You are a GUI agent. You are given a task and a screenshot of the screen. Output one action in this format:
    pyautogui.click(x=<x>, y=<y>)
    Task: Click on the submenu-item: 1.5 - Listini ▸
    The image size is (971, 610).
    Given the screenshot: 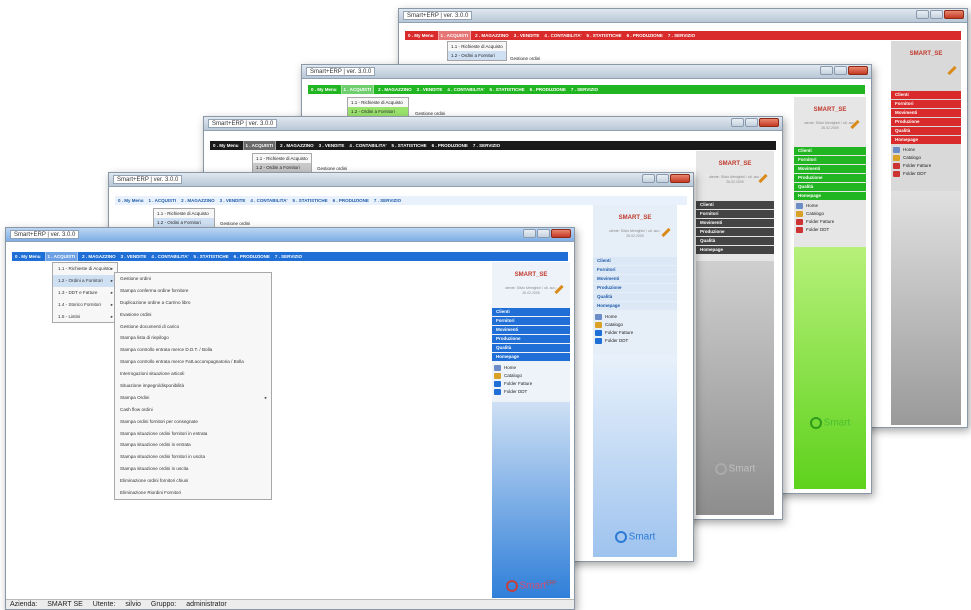 What is the action you would take?
    pyautogui.click(x=85, y=317)
    